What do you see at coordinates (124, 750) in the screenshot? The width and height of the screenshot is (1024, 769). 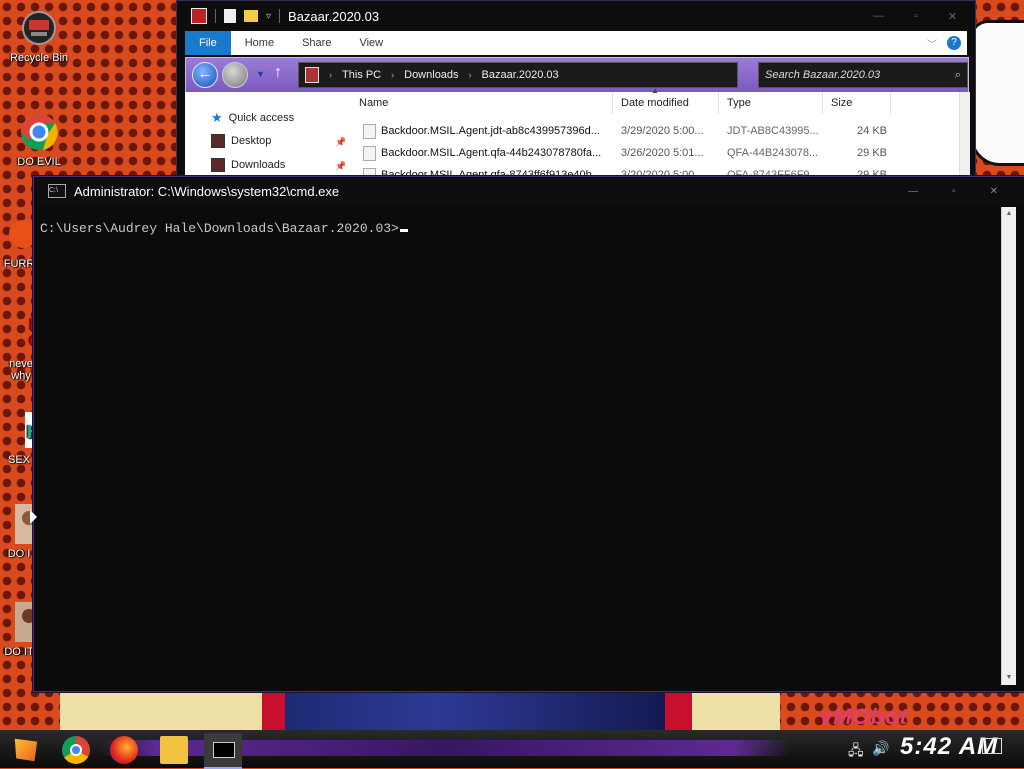 I see `taskbar-firefox-icon` at bounding box center [124, 750].